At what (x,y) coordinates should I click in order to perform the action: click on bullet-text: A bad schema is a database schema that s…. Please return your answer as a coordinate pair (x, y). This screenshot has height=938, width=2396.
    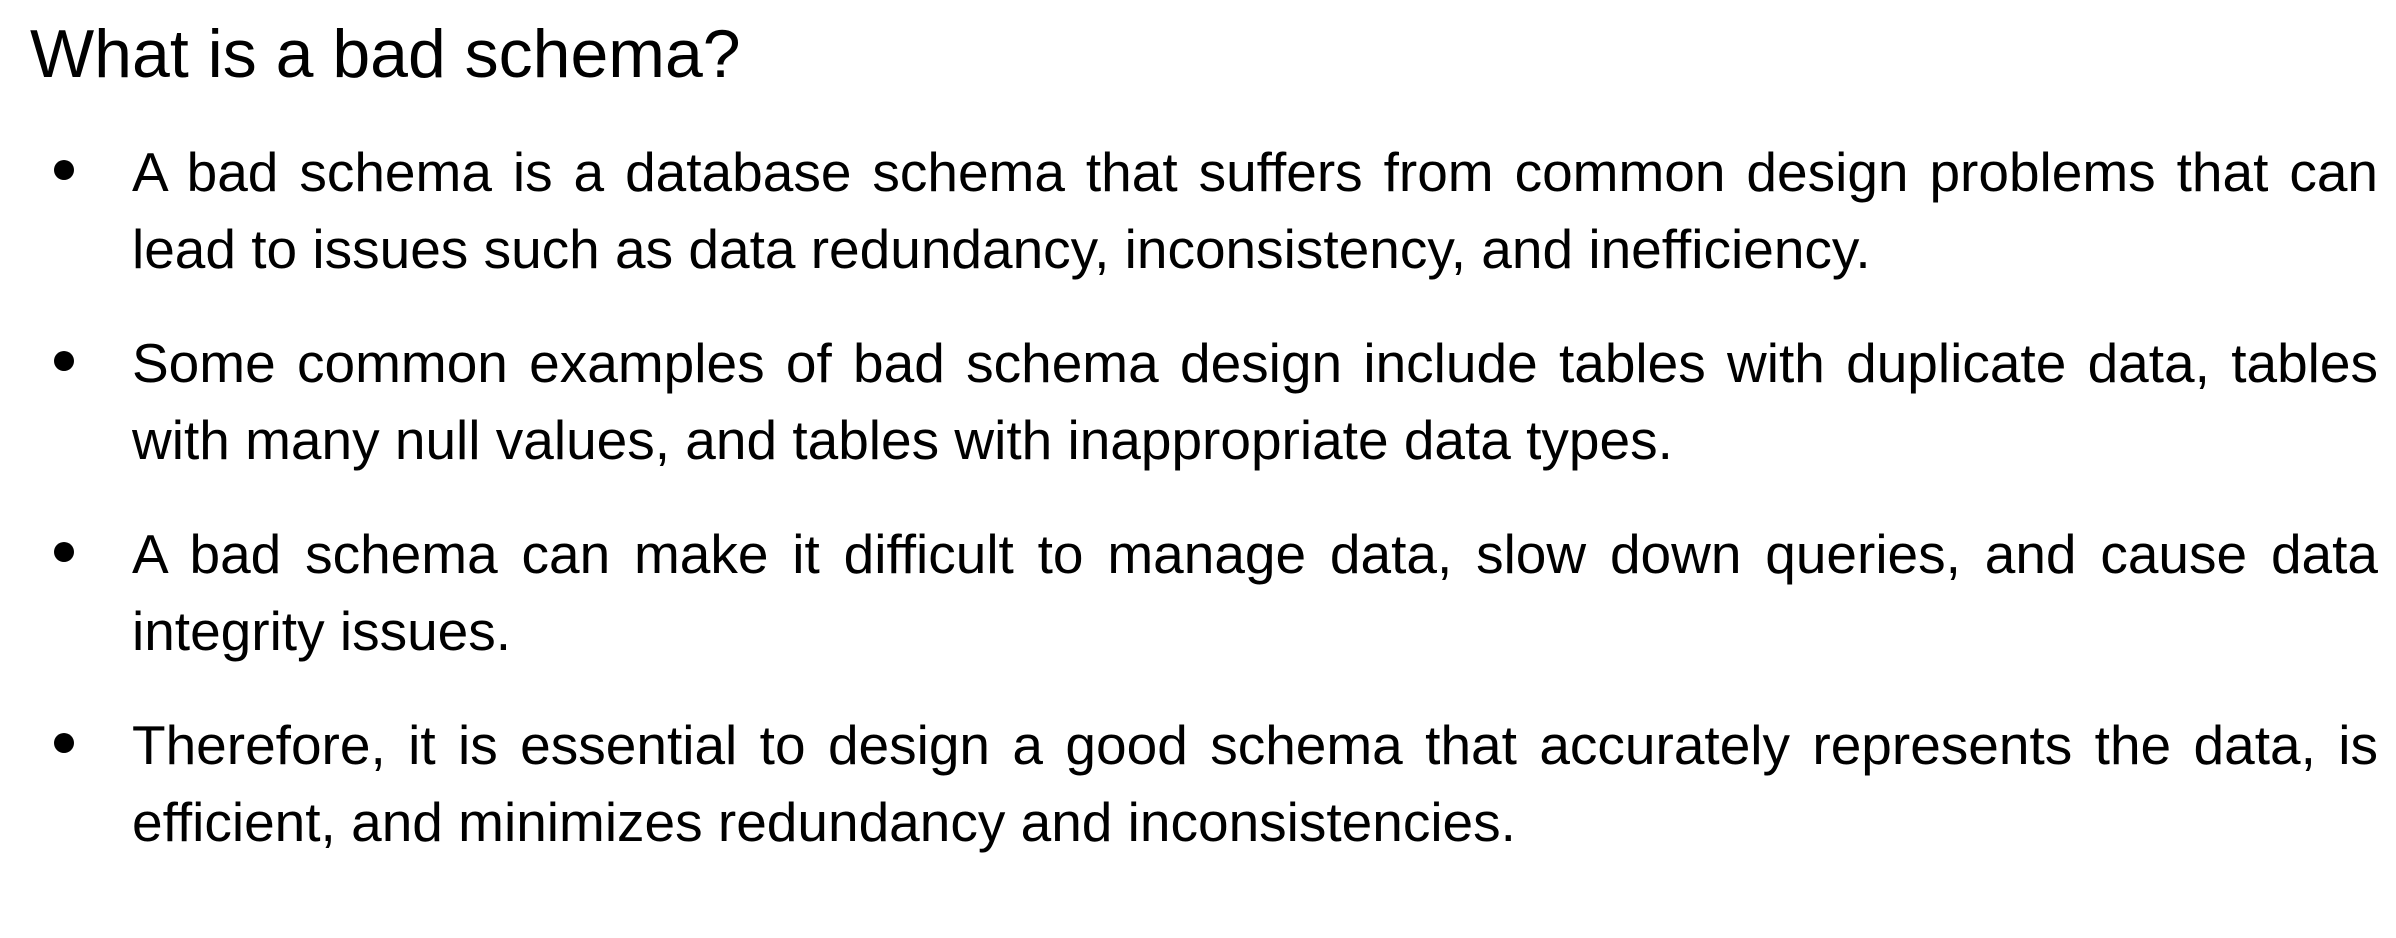
    Looking at the image, I should click on (1255, 210).